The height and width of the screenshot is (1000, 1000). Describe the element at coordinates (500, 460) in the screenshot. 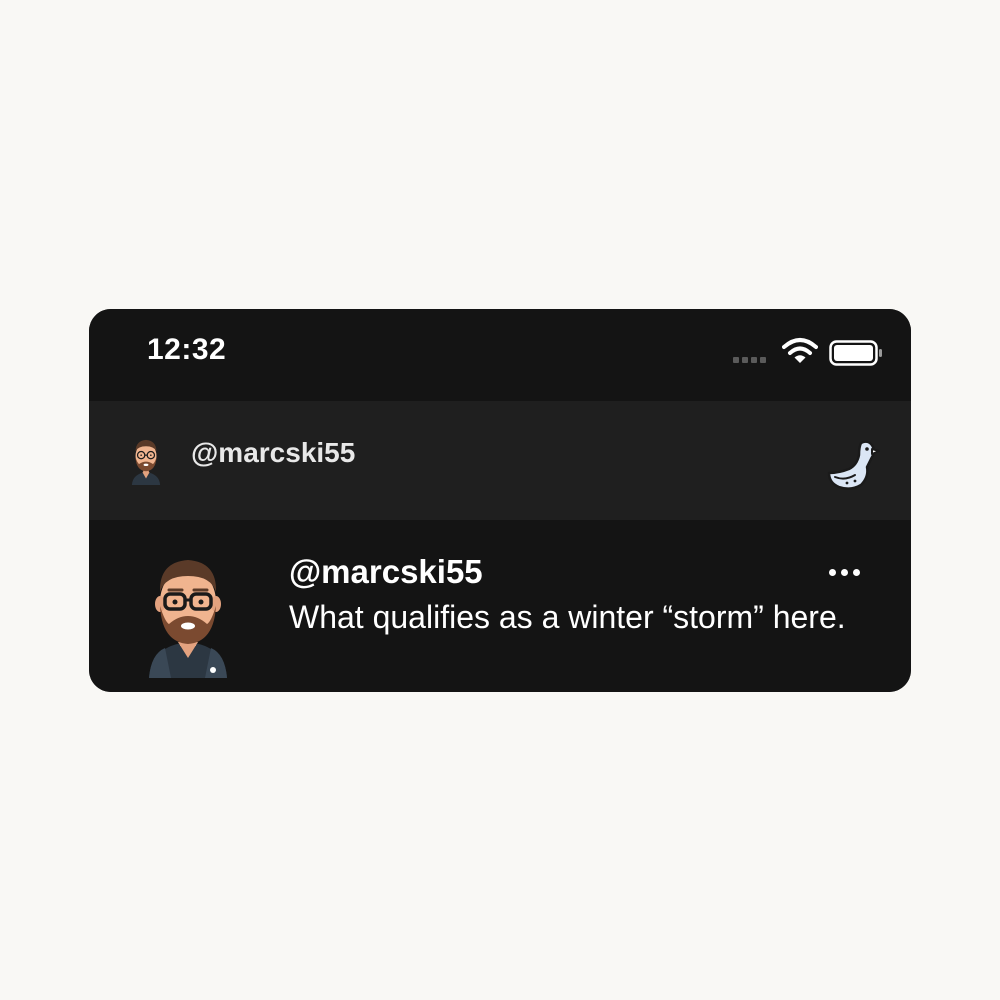

I see `nav-bar: @marcski55` at that location.